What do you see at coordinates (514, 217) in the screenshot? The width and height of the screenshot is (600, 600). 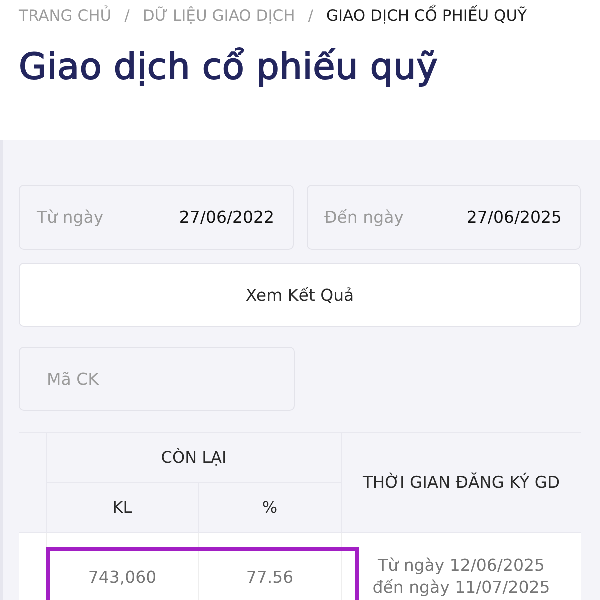 I see `date-value: 27/06/2025` at bounding box center [514, 217].